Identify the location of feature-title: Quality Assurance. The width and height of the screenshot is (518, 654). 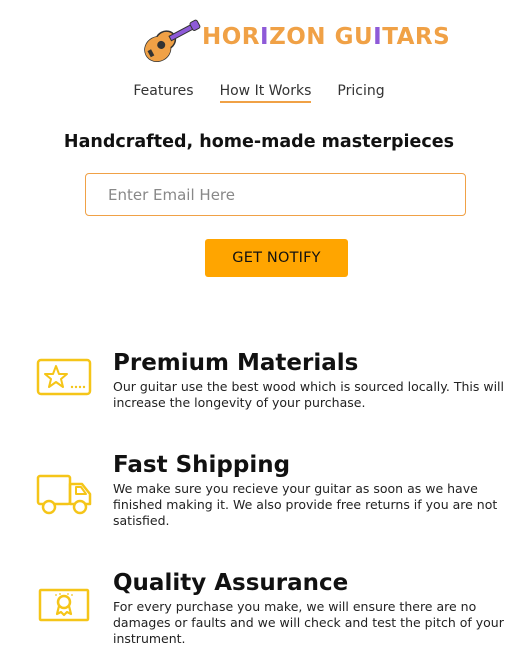
(231, 583).